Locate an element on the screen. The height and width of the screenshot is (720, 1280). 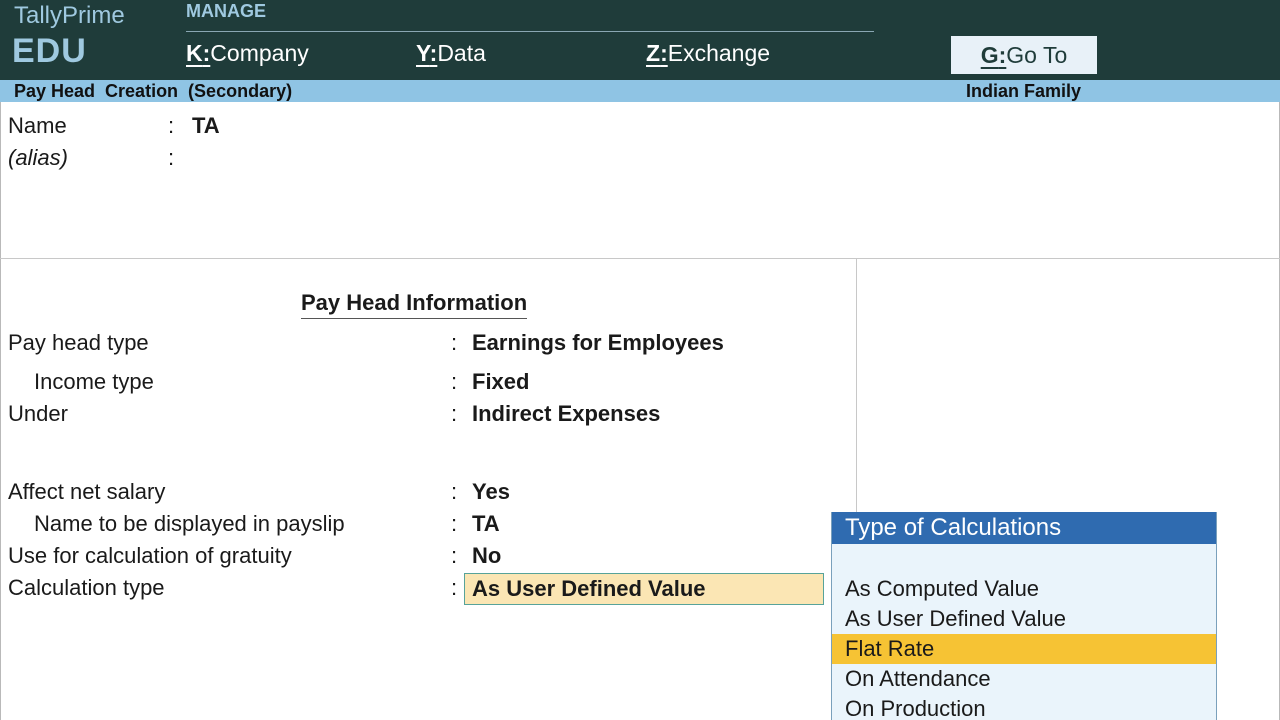
calculation-type-field: As User Defined Value is located at coordinates (644, 589).